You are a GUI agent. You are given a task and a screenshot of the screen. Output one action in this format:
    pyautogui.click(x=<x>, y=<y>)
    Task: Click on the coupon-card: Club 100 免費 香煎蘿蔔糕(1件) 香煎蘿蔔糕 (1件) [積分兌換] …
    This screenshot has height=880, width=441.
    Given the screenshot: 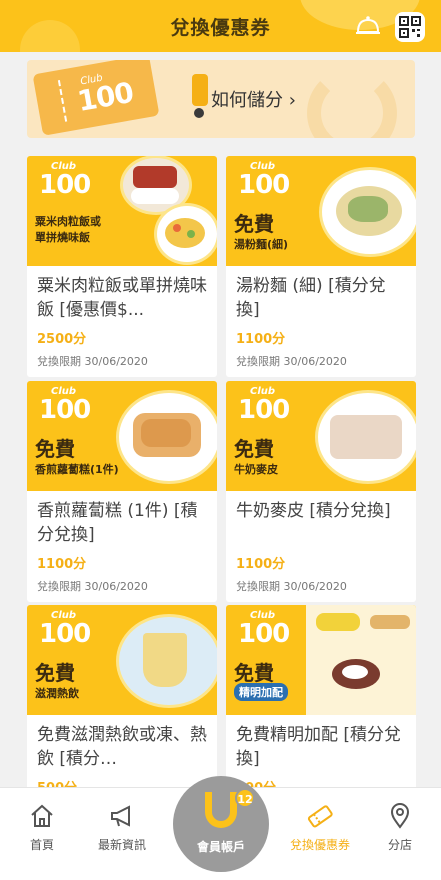 What is the action you would take?
    pyautogui.click(x=122, y=491)
    